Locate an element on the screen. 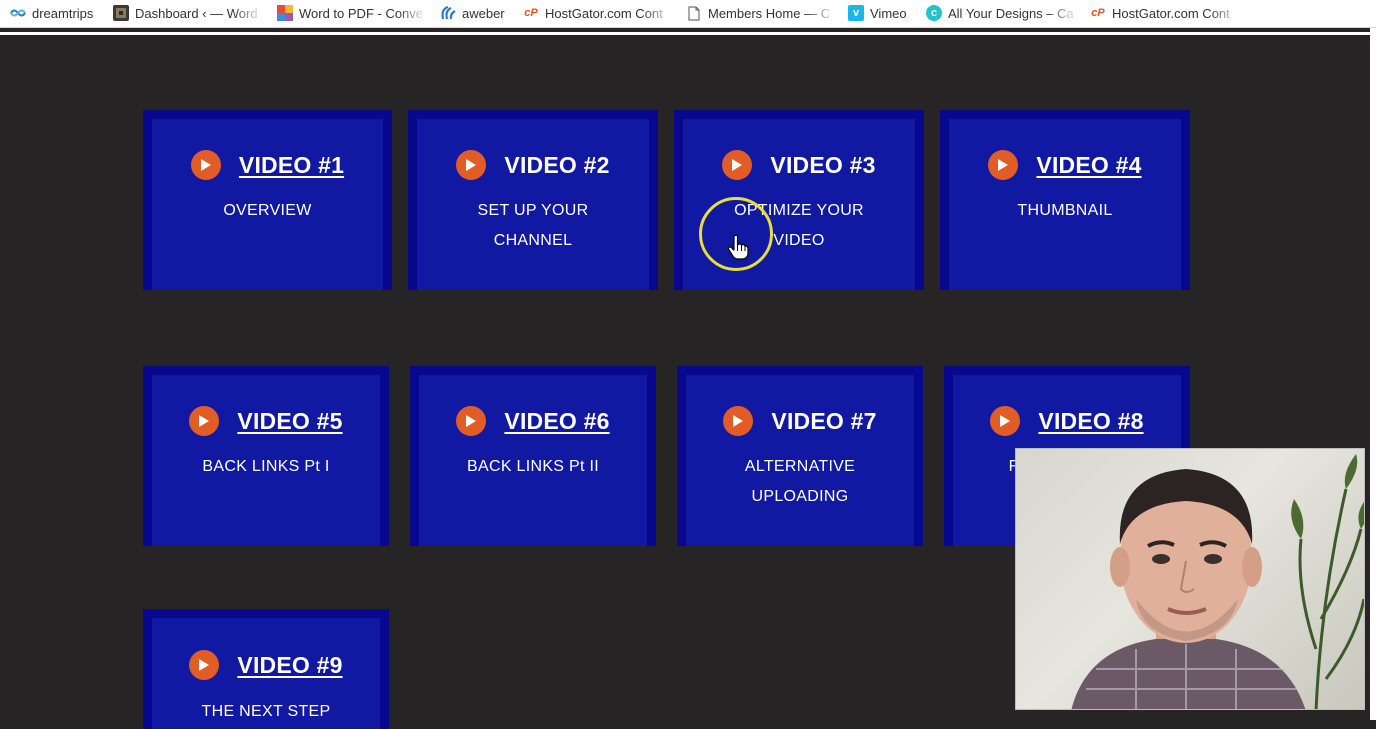 The height and width of the screenshot is (729, 1376). card-panel: VIDEO #9 THE NEXT STEP is located at coordinates (266, 673).